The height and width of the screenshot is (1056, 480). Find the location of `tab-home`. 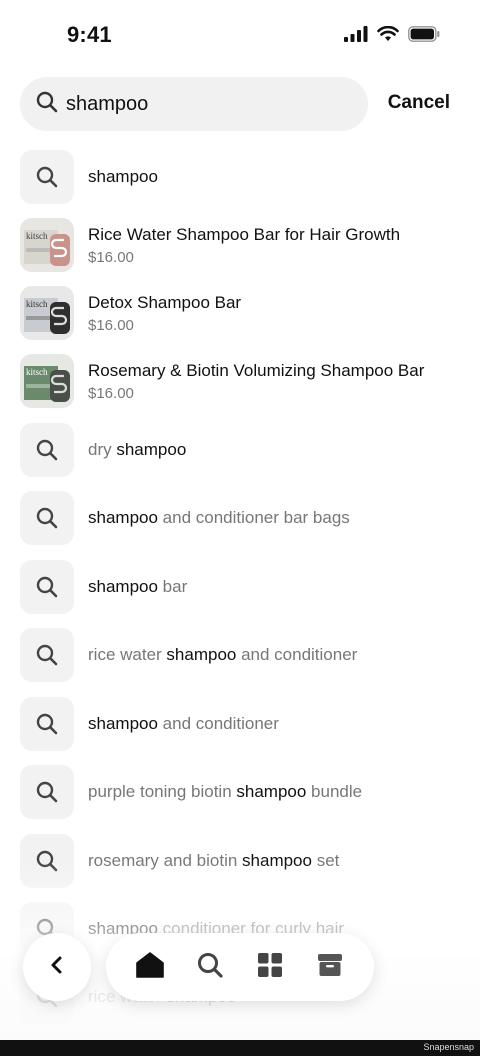

tab-home is located at coordinates (150, 967).